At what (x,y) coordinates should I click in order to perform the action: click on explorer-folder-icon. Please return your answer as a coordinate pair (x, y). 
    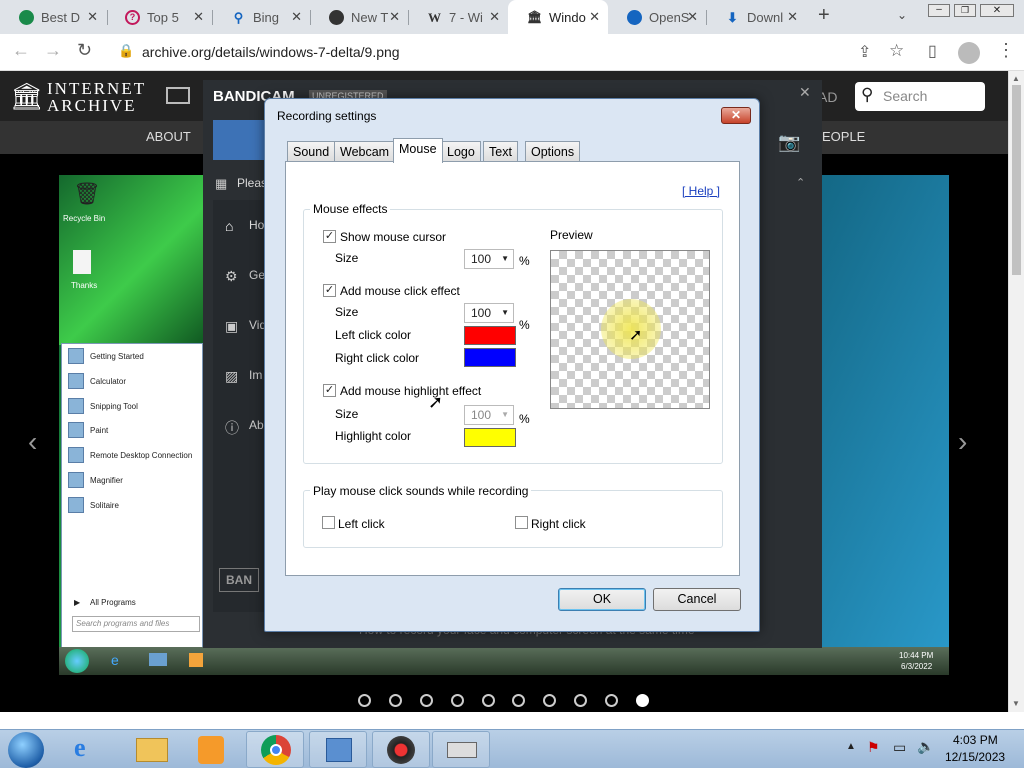
    Looking at the image, I should click on (152, 750).